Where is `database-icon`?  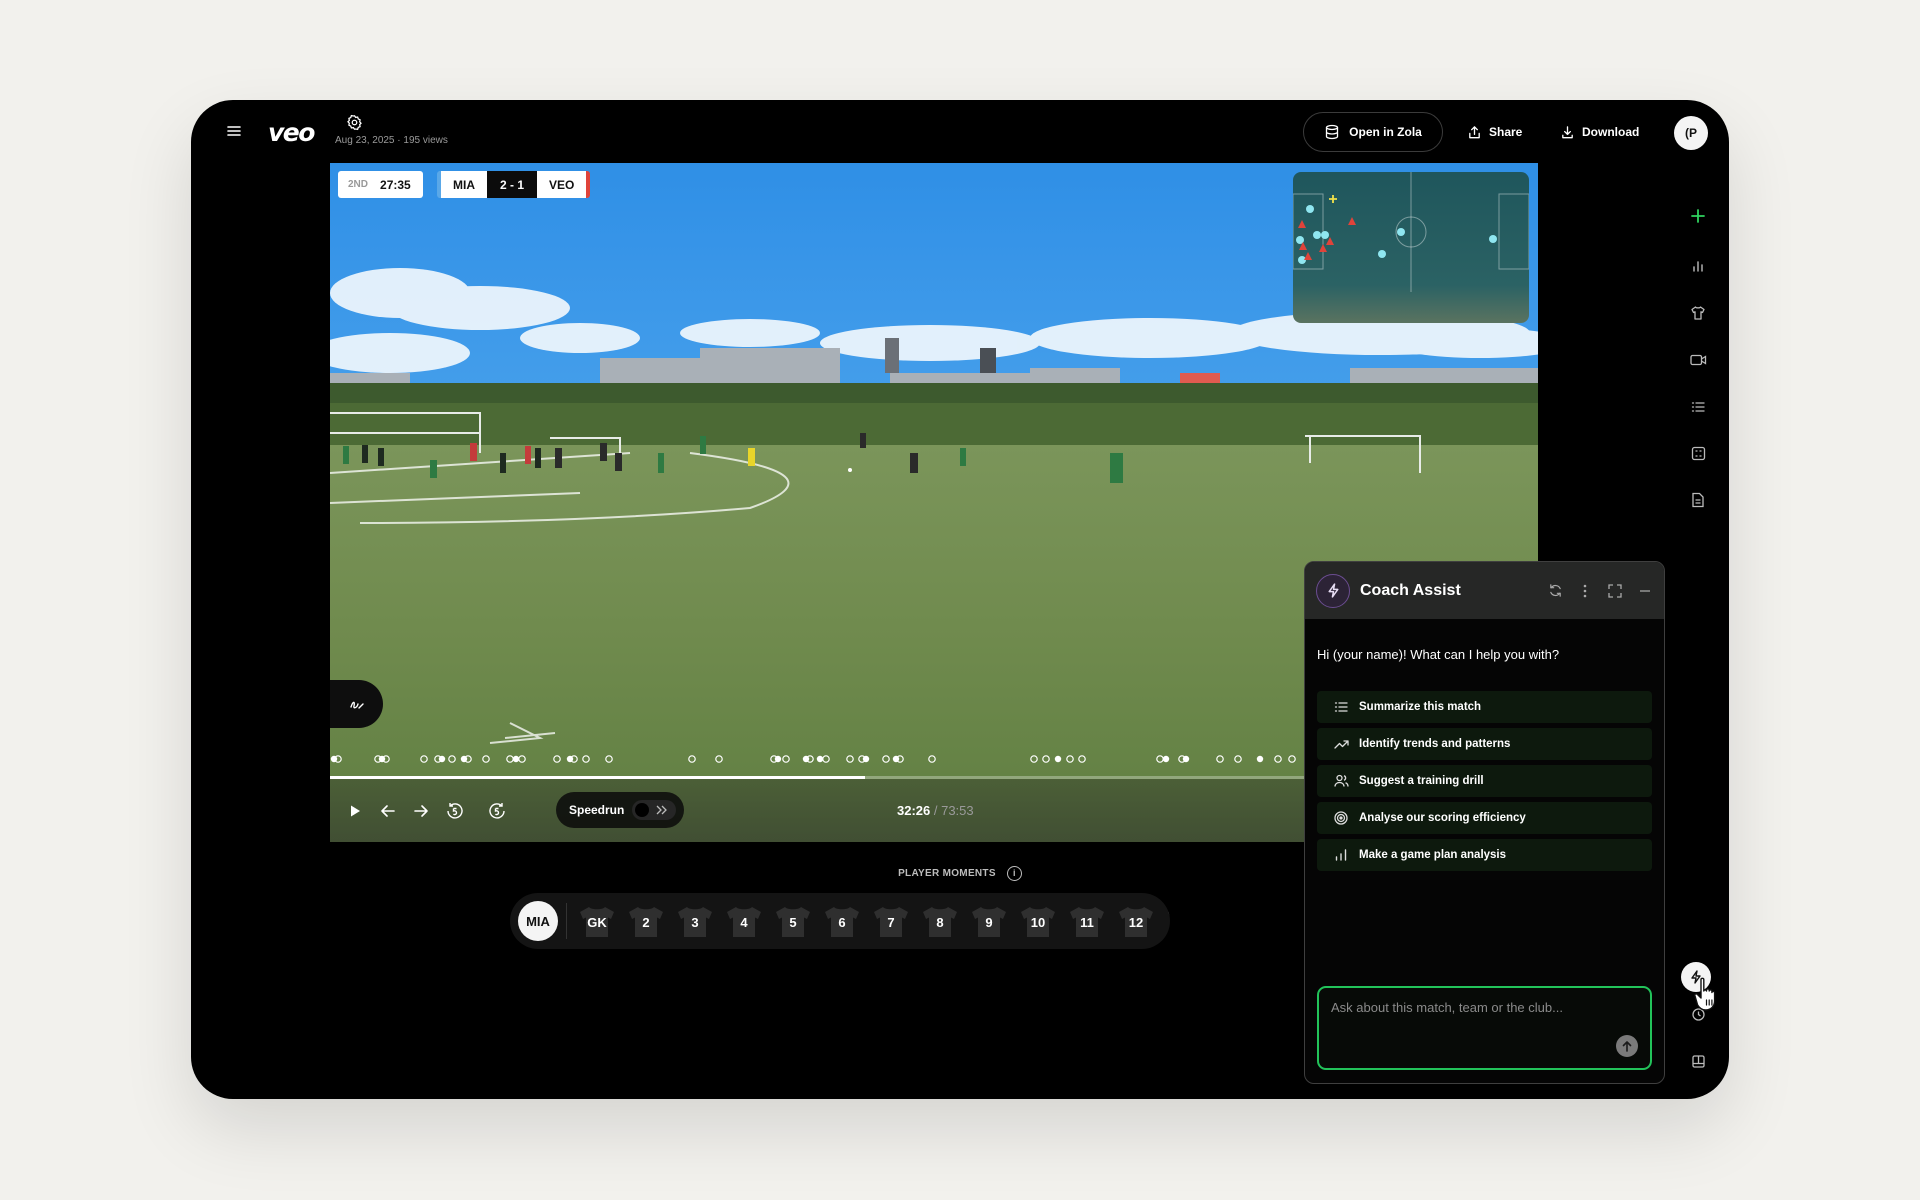
database-icon is located at coordinates (1332, 132).